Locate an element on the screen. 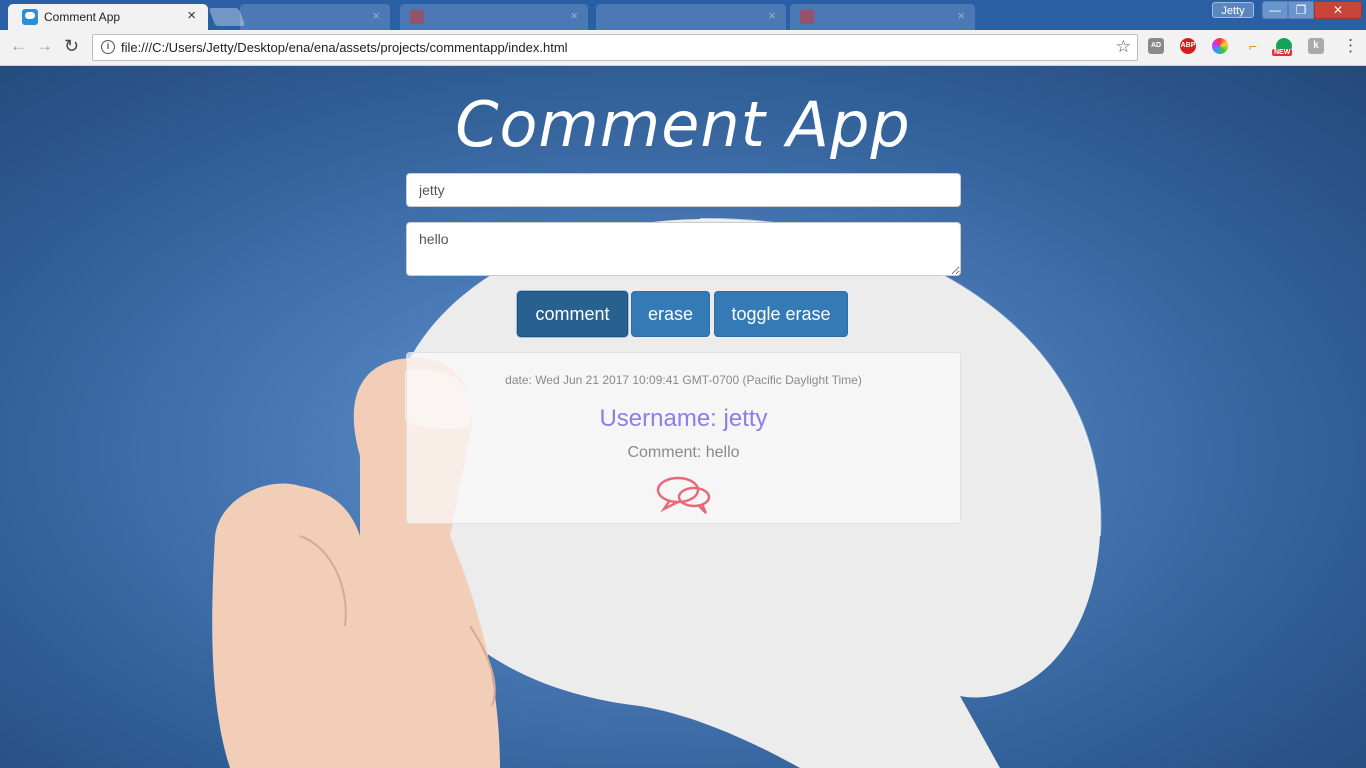 The height and width of the screenshot is (768, 1366). profile-badge: Jetty is located at coordinates (1233, 10).